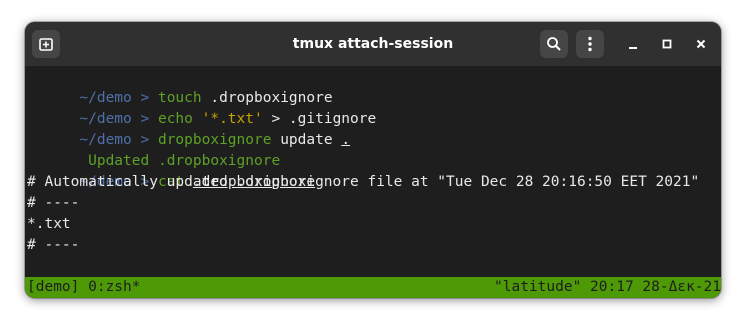 This screenshot has height=328, width=747. I want to click on search-button, so click(554, 44).